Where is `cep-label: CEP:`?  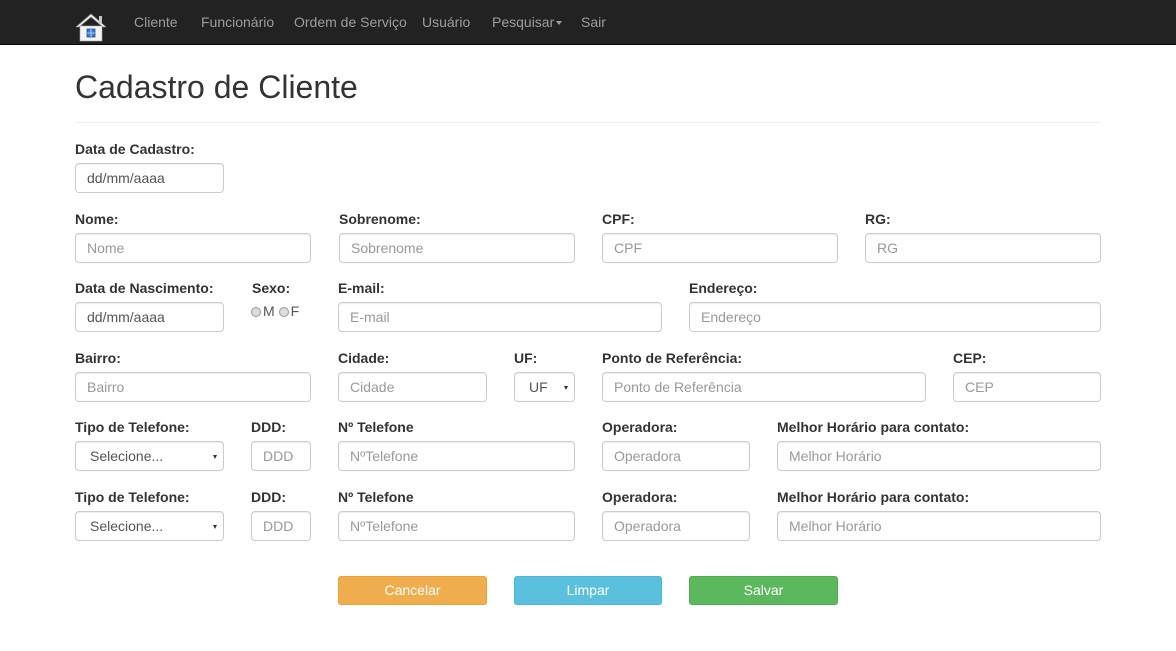 cep-label: CEP: is located at coordinates (970, 358).